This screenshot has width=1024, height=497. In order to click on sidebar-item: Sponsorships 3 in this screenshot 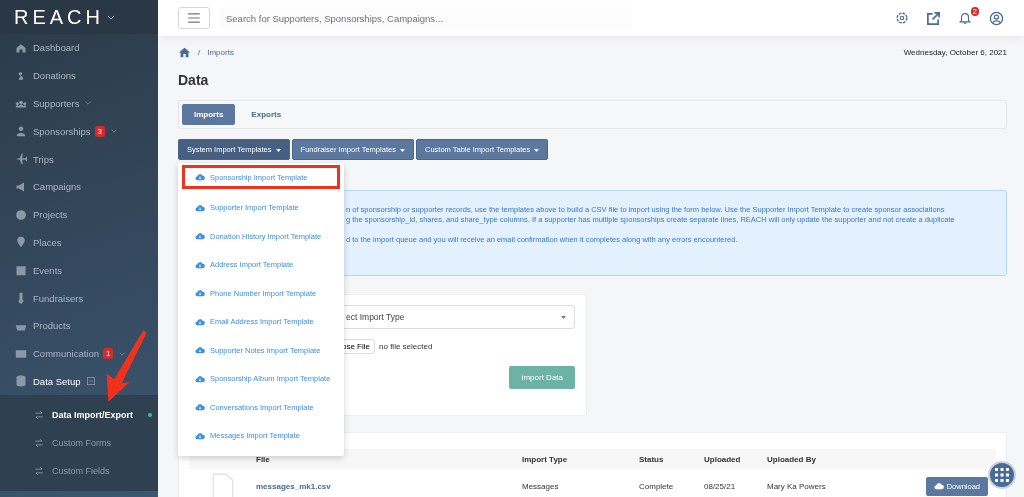, I will do `click(79, 131)`.